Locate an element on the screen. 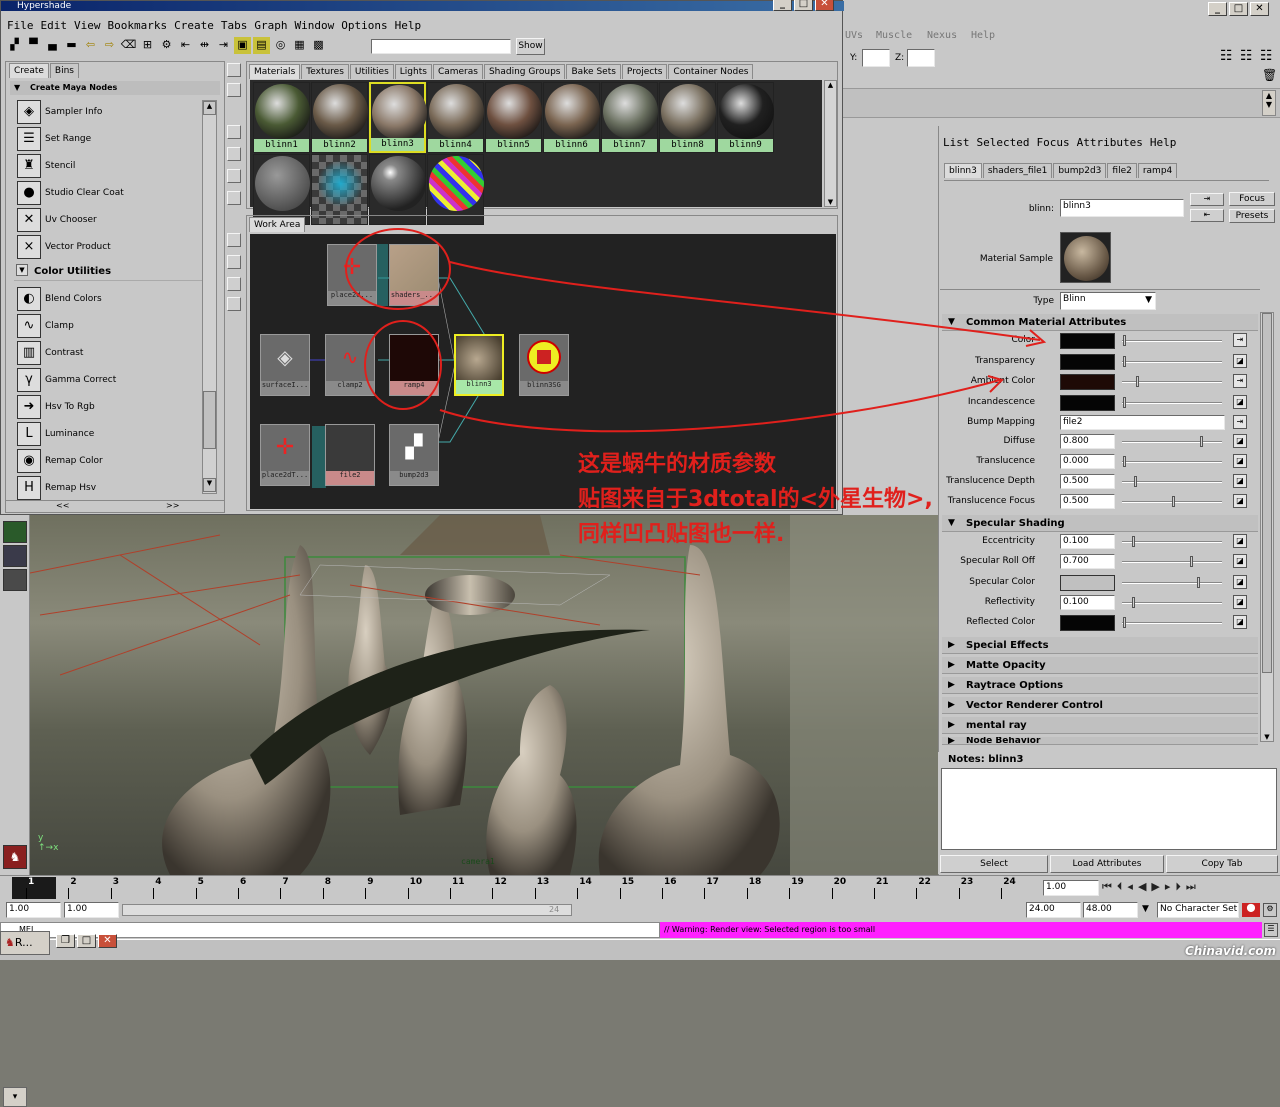  tool-settings-icon: ☷ is located at coordinates (1226, 56).